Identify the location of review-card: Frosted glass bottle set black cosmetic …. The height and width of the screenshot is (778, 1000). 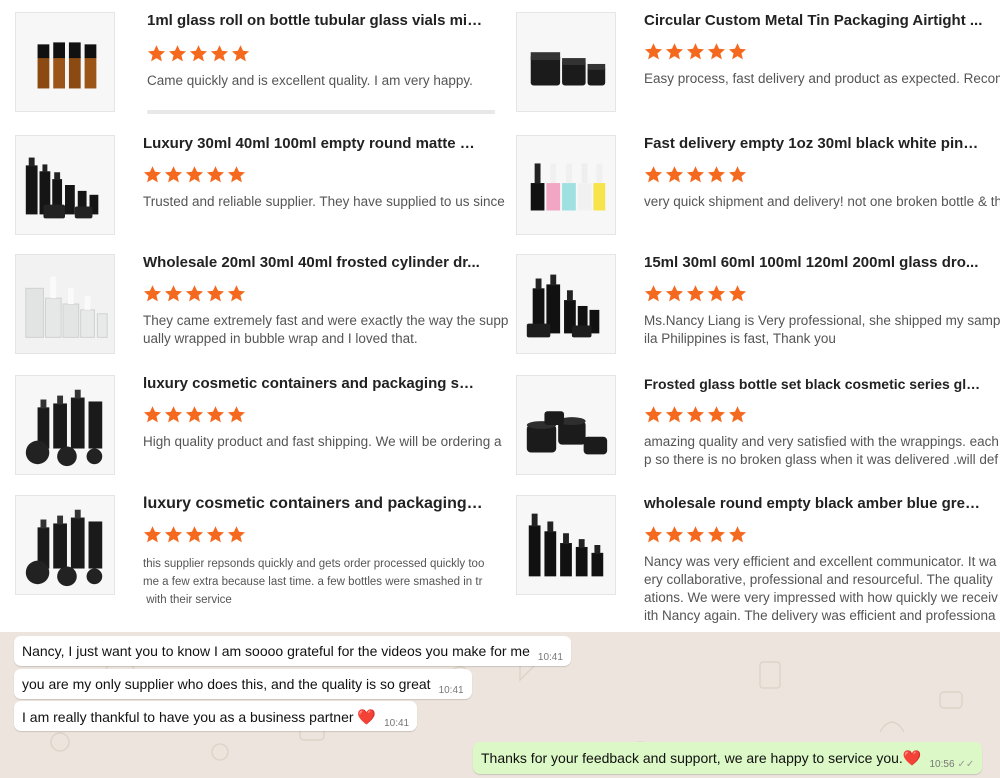
(758, 429).